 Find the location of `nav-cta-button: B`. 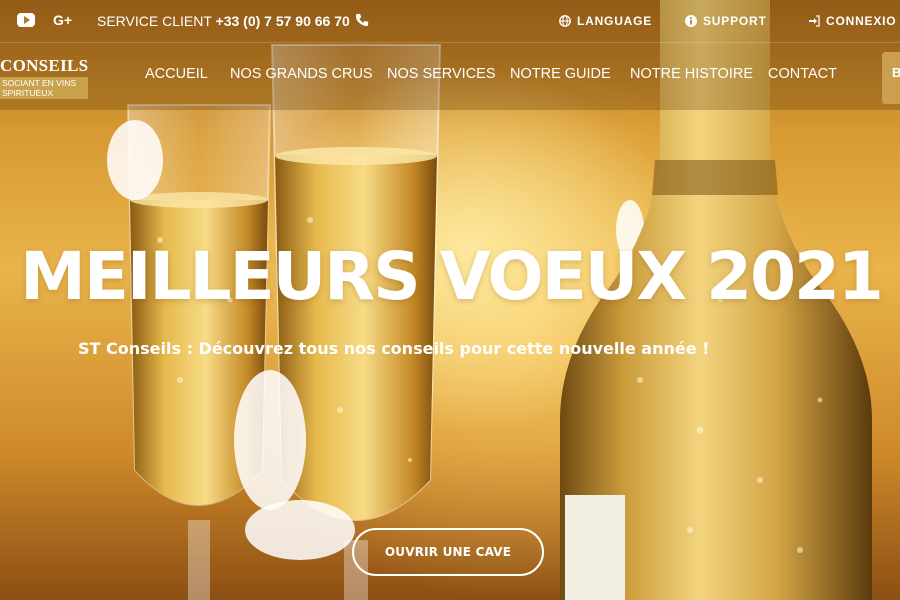

nav-cta-button: B is located at coordinates (891, 78).